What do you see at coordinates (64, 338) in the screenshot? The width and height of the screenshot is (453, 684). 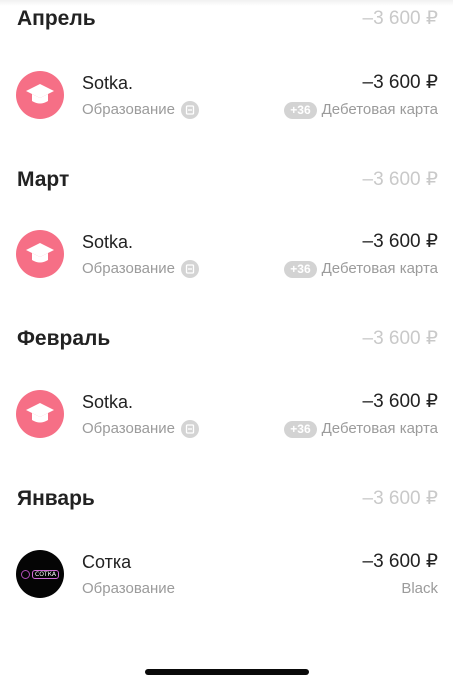 I see `month-title: Февраль` at bounding box center [64, 338].